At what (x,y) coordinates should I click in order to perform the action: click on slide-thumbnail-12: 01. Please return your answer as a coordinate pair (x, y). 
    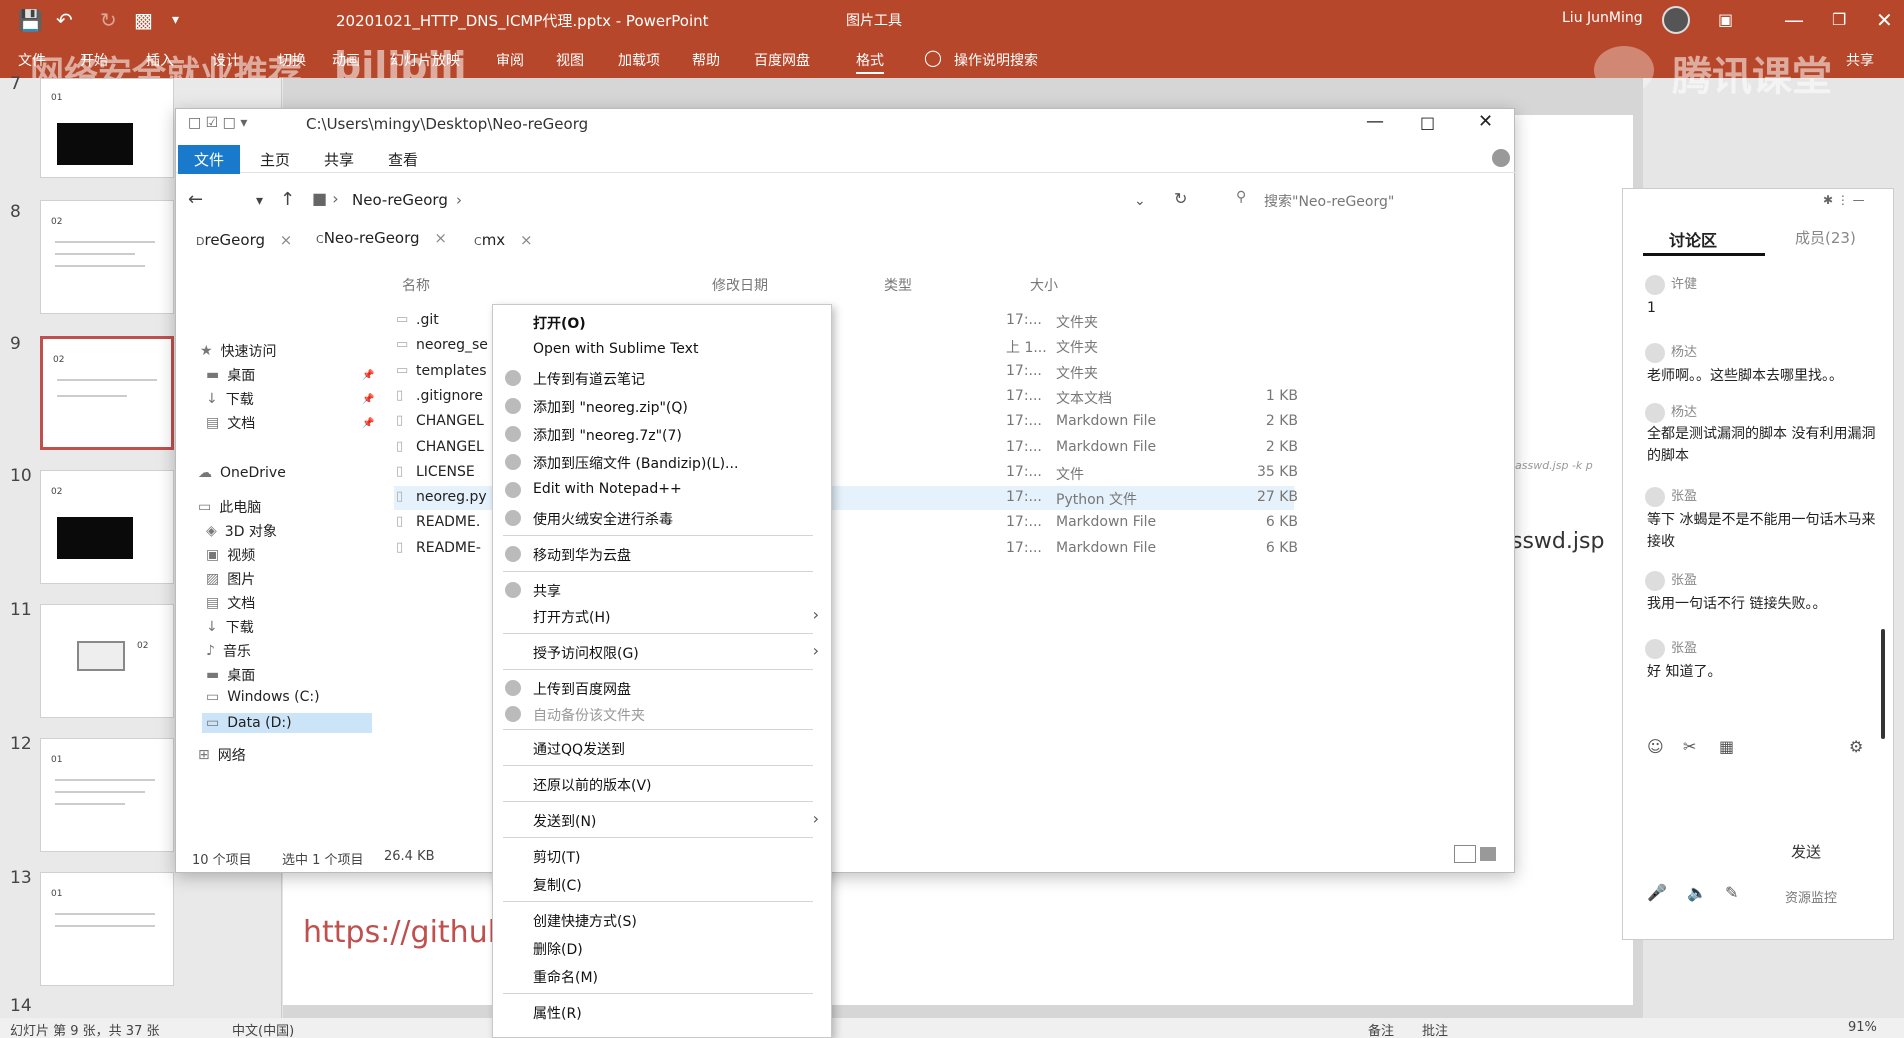
    Looking at the image, I should click on (107, 795).